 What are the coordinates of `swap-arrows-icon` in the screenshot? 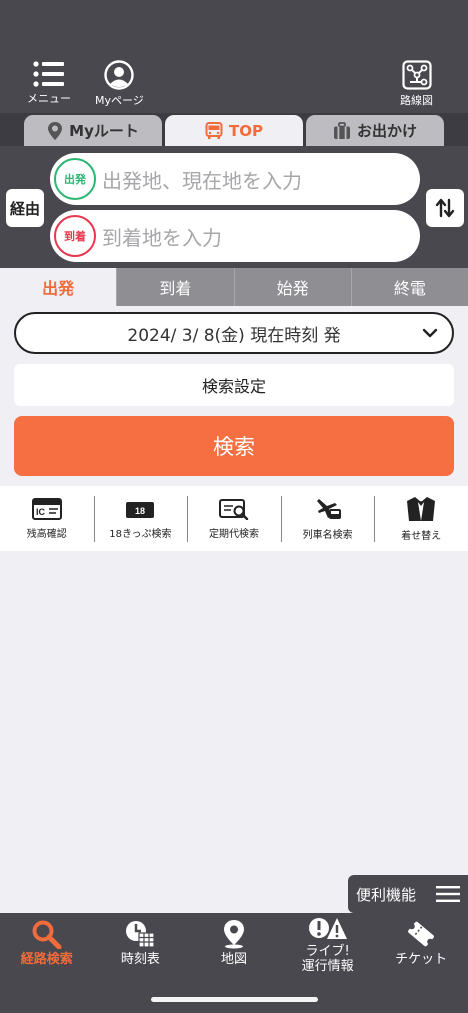 It's located at (445, 208).